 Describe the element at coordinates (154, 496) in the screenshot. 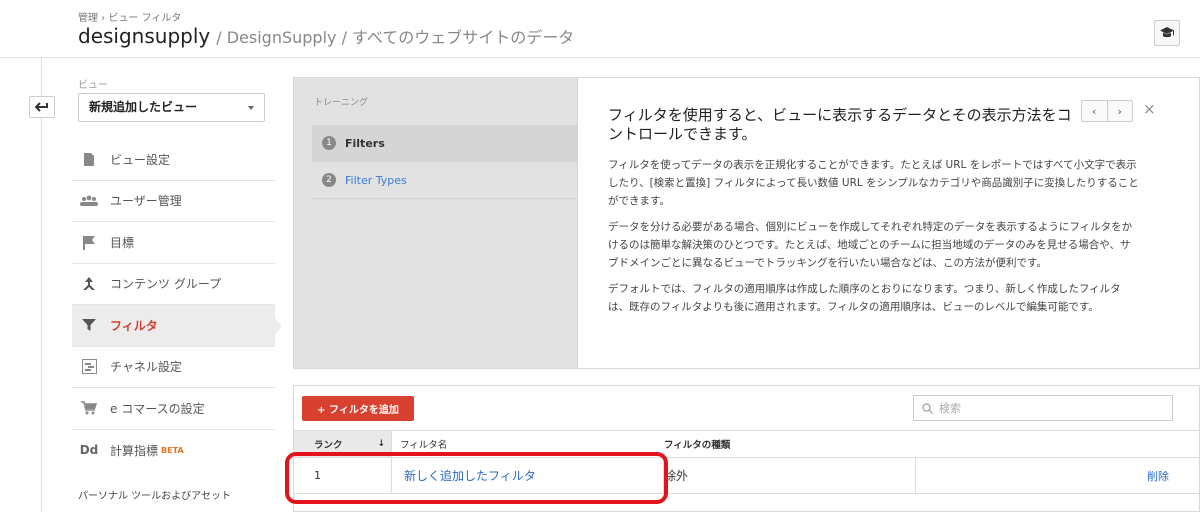

I see `section-heading-personal-tools: パーソナル ツールおよびアセット` at that location.